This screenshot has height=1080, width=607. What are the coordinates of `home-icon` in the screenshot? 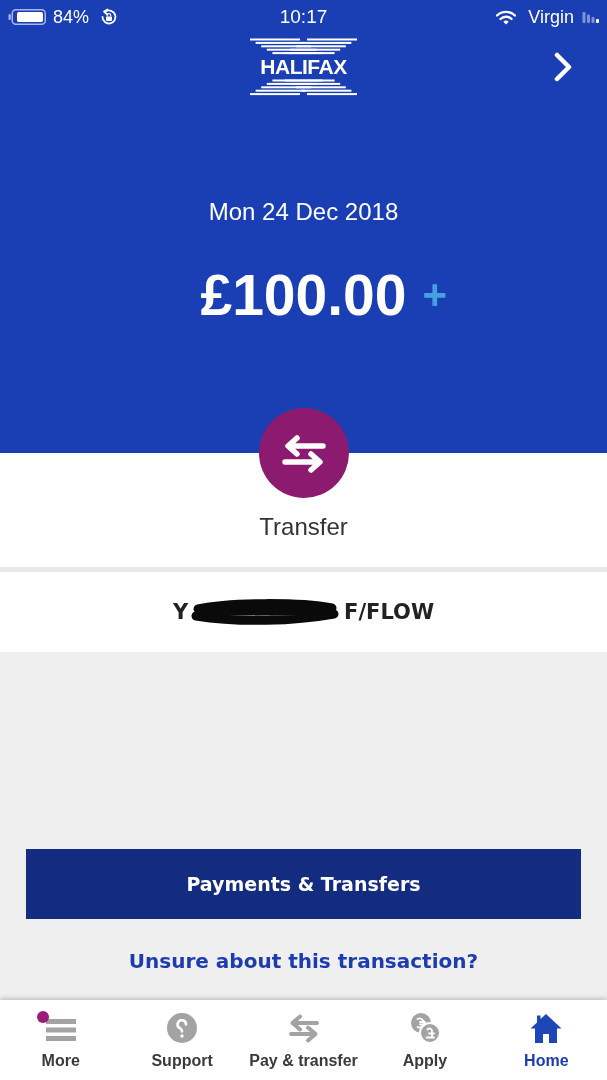 It's located at (546, 1028).